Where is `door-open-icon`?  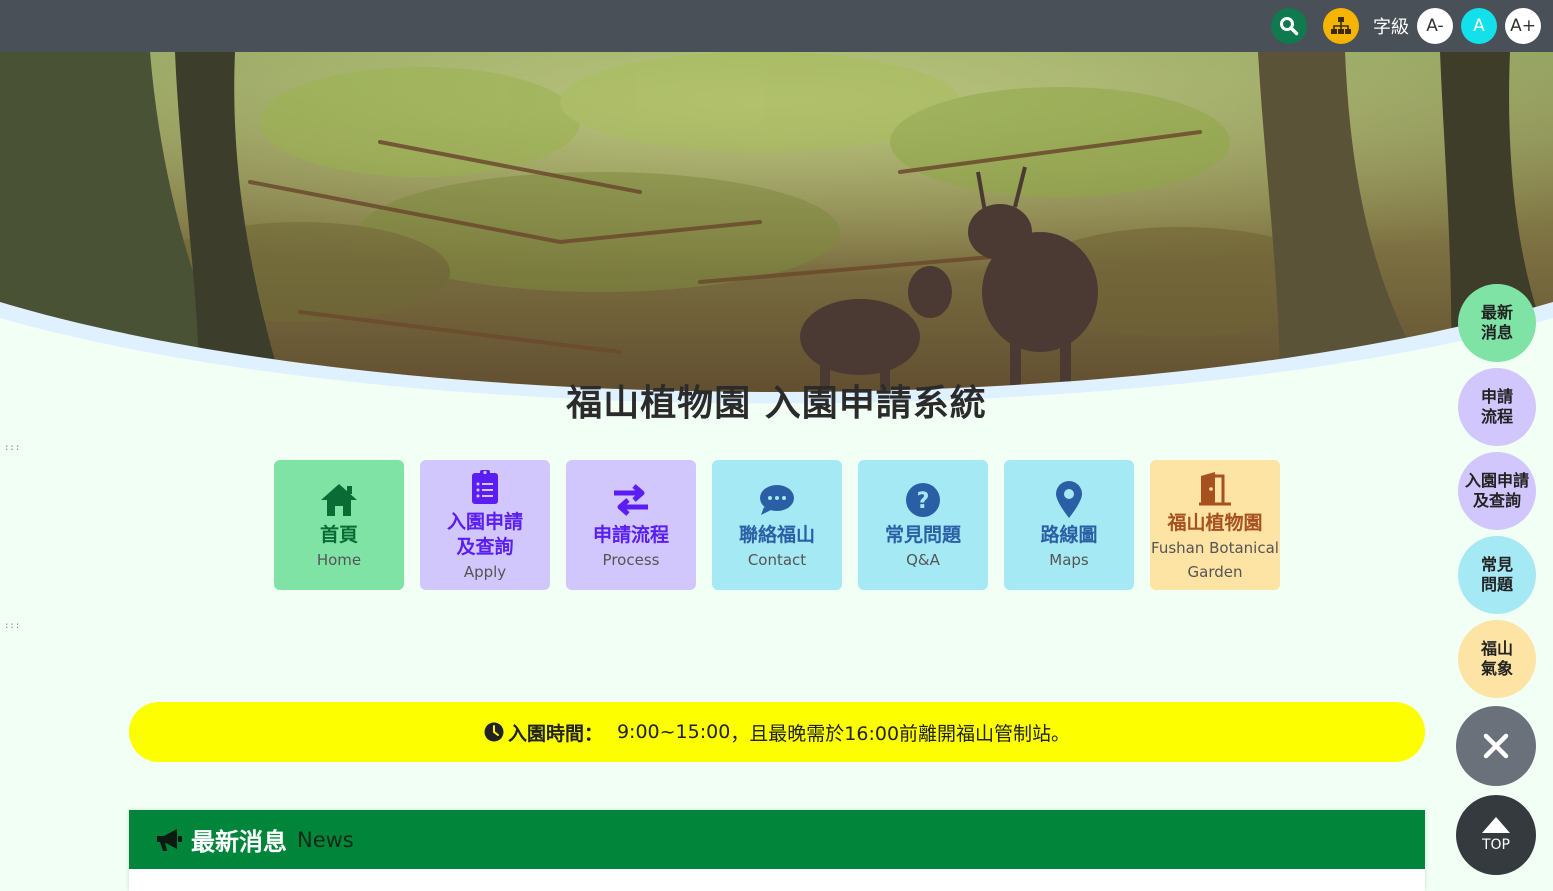 door-open-icon is located at coordinates (1215, 488).